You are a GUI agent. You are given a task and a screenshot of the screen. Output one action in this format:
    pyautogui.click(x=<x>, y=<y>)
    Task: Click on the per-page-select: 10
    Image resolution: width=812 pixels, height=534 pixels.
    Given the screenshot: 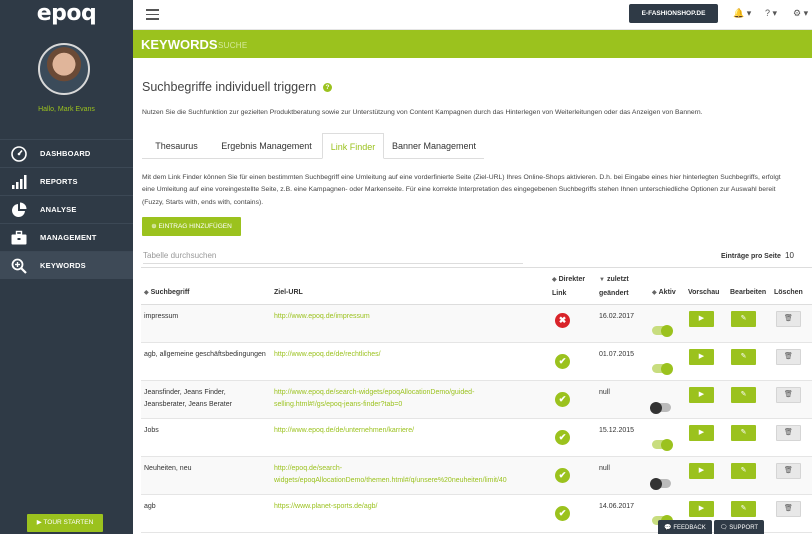 What is the action you would take?
    pyautogui.click(x=789, y=255)
    